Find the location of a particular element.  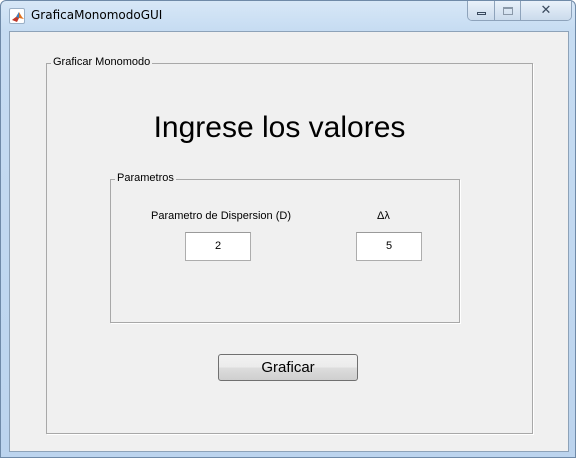

window-title: GraficaMonomodoGUI is located at coordinates (97, 15).